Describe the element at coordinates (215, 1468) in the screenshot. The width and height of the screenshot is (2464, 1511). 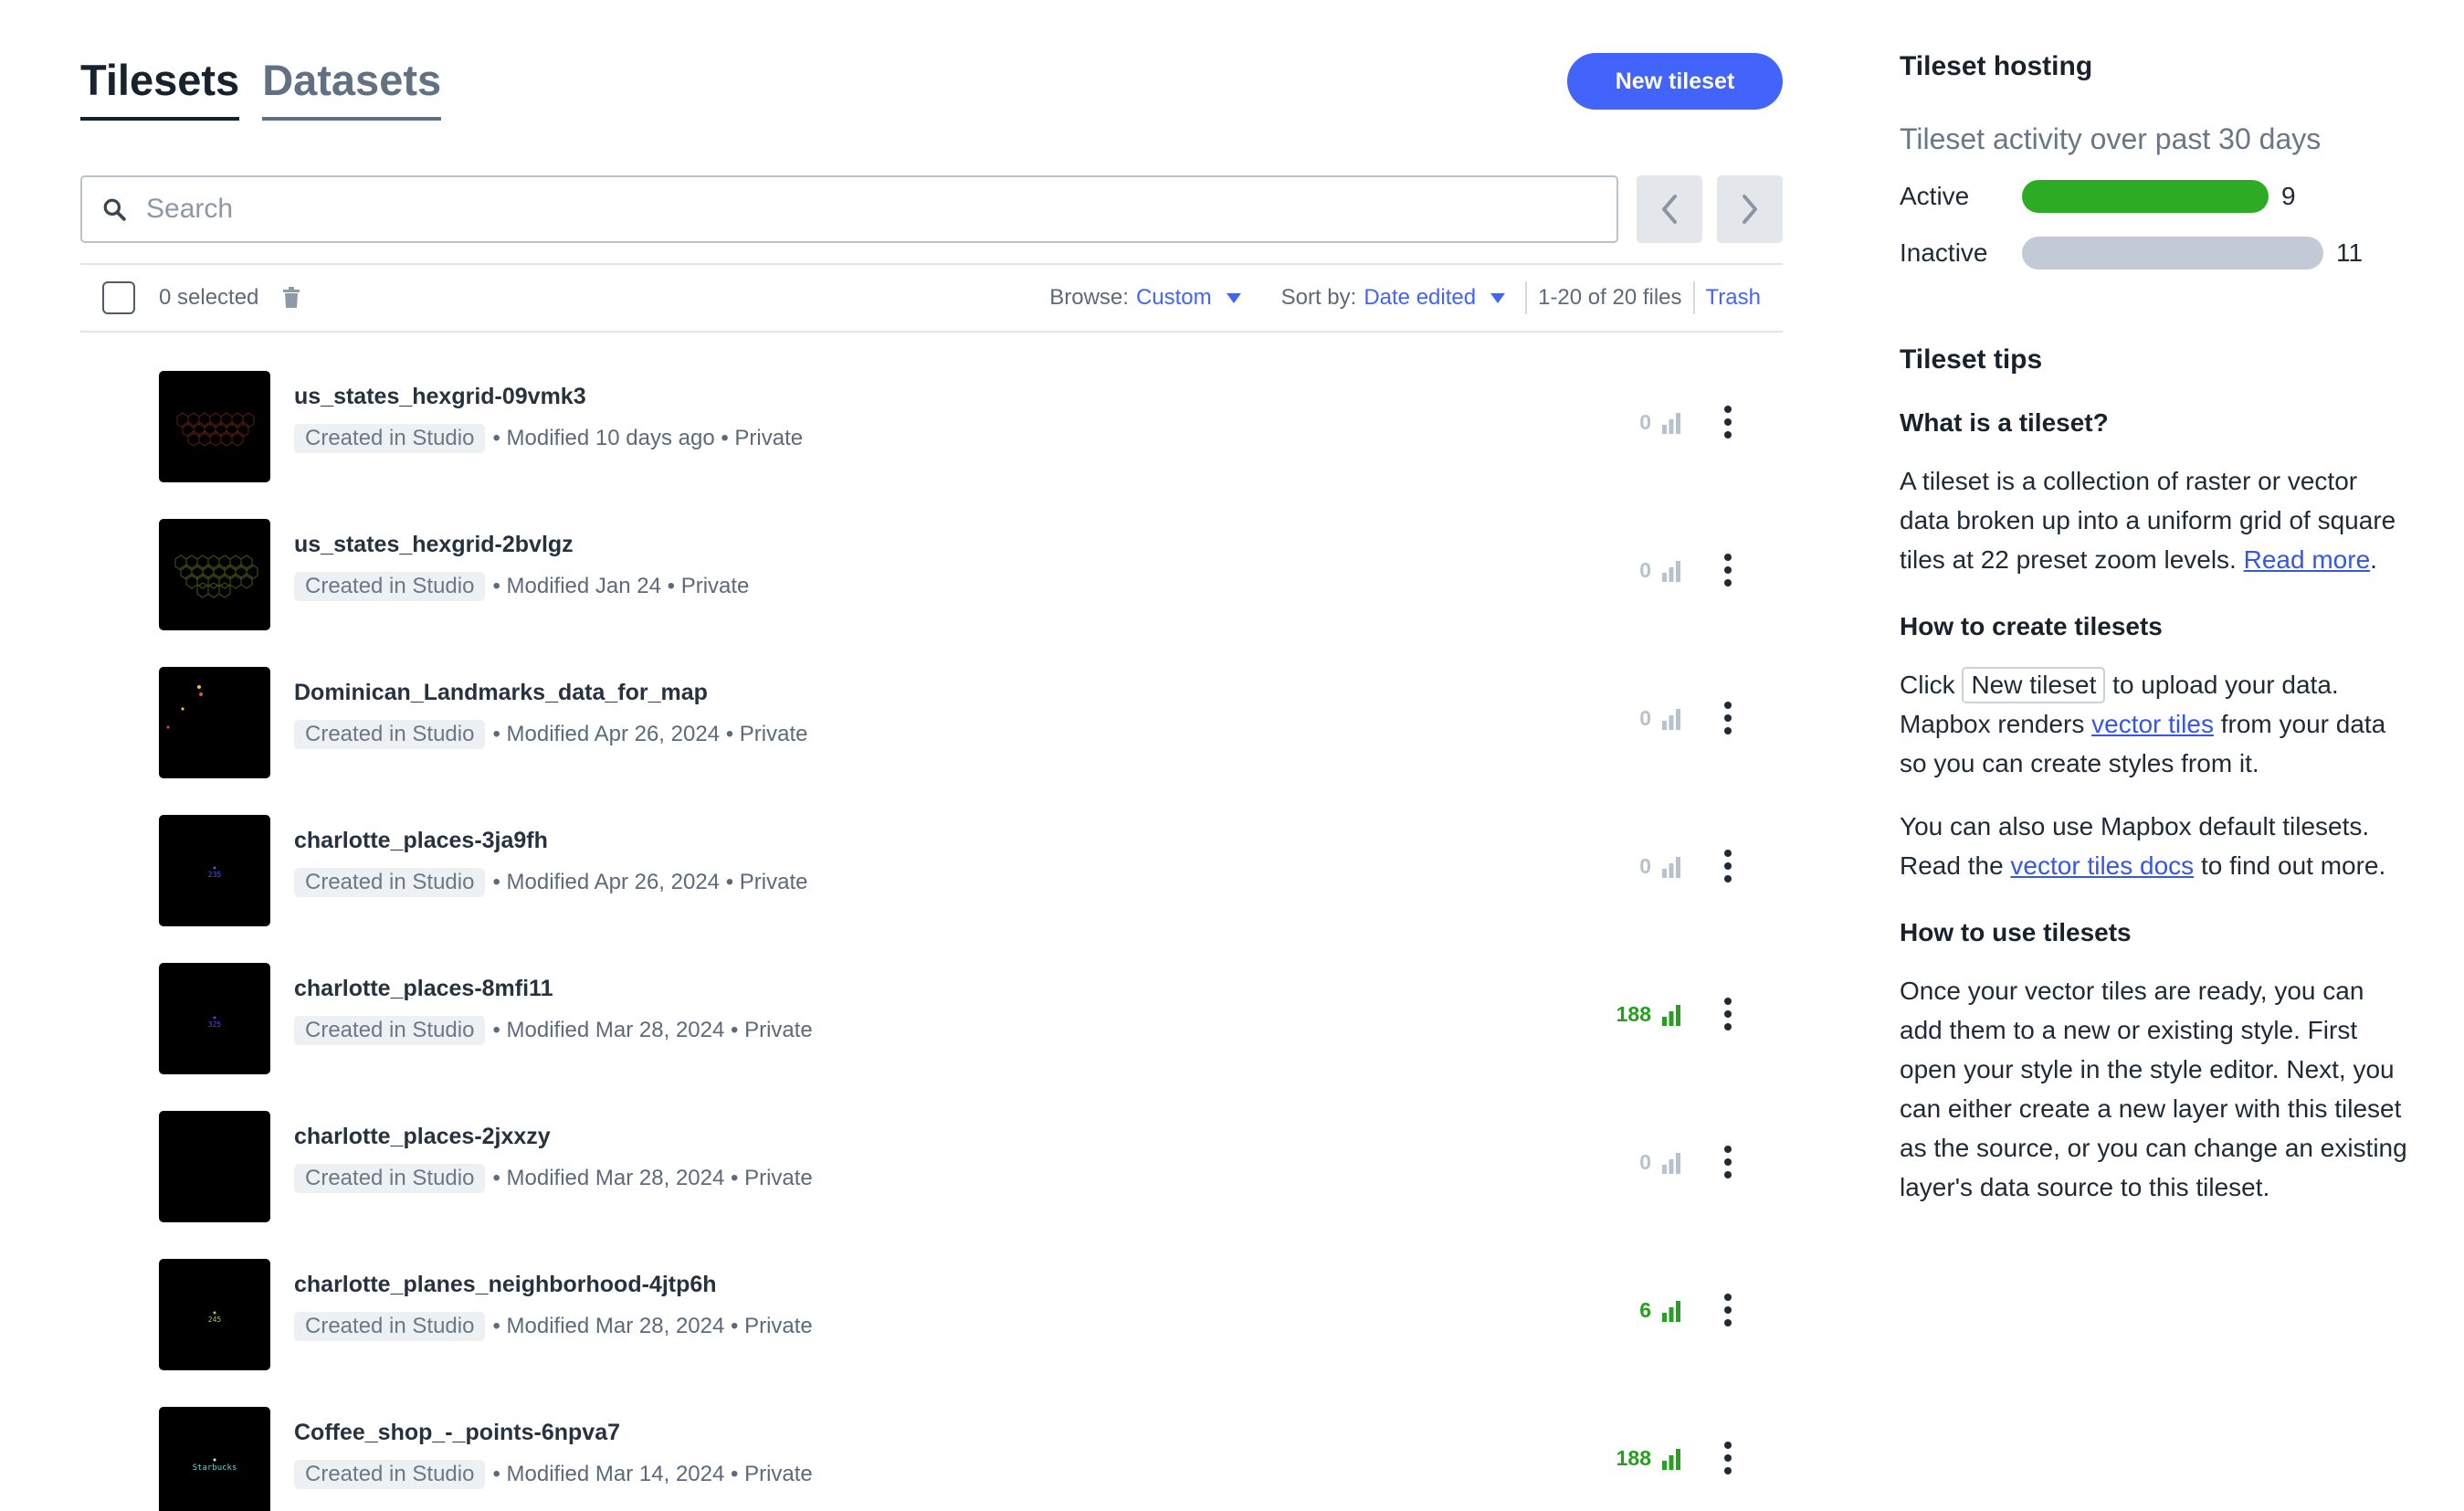
I see `thumbnail-label: Starbucks` at that location.